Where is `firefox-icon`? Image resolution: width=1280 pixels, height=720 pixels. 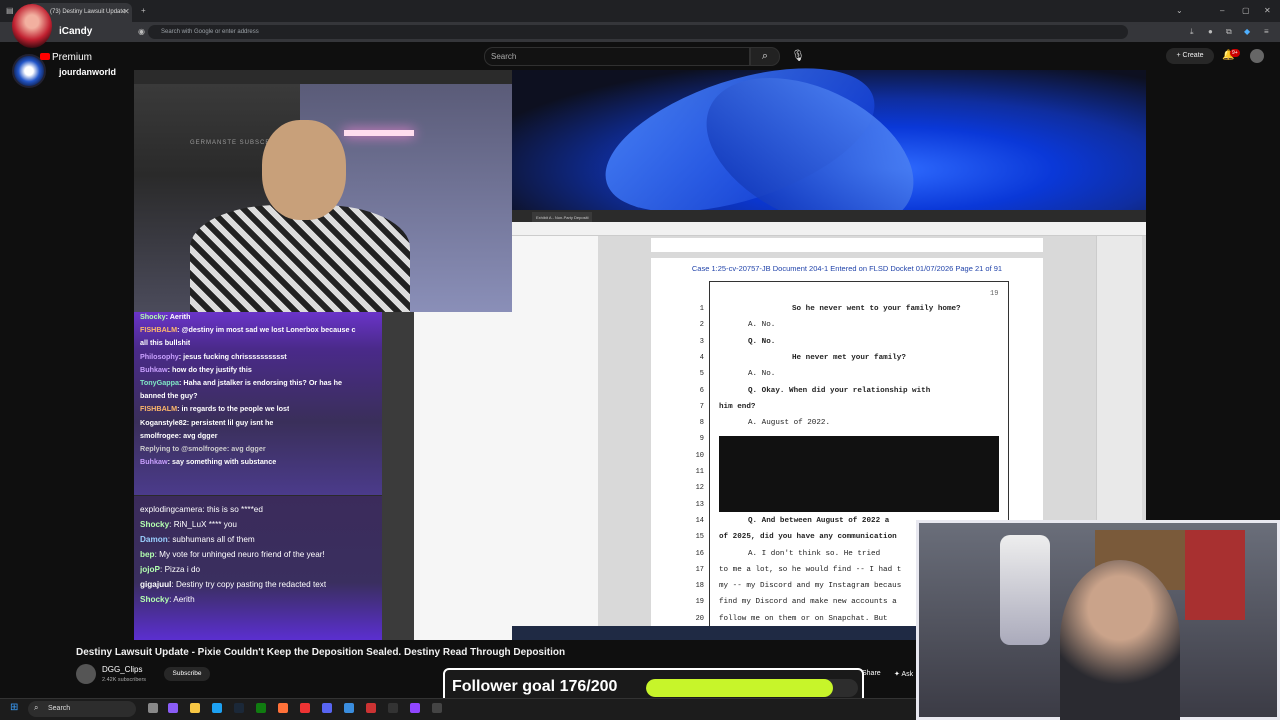
firefox-icon is located at coordinates (283, 708).